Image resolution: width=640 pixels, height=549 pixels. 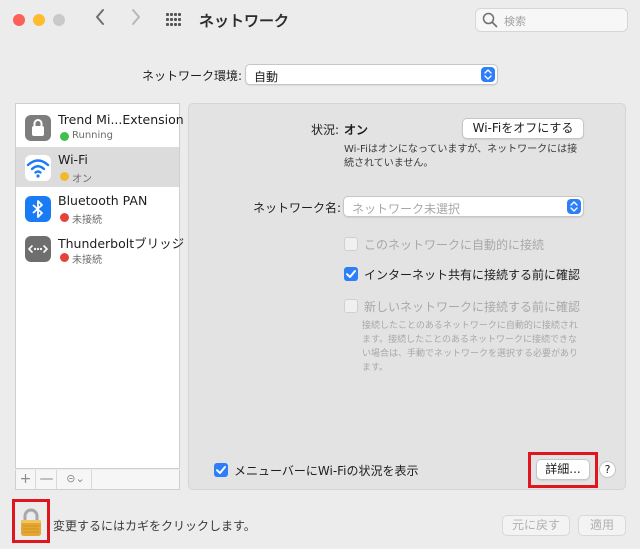 What do you see at coordinates (38, 128) in the screenshot?
I see `lock-icon` at bounding box center [38, 128].